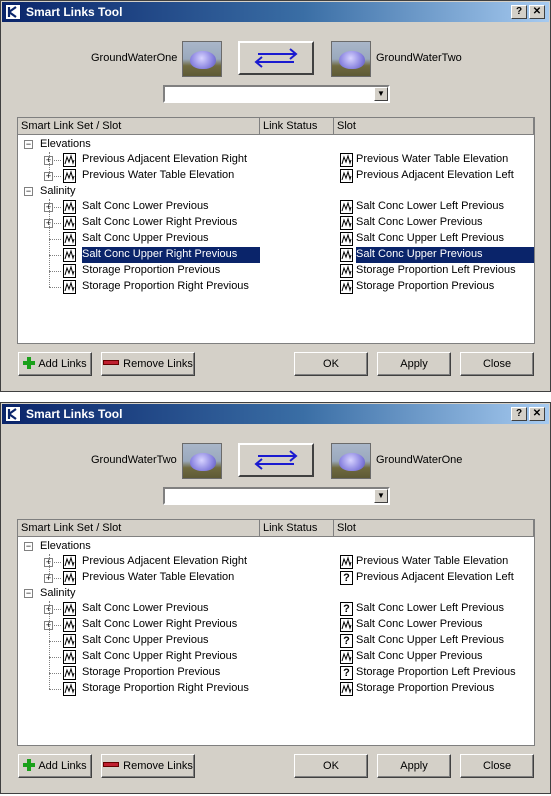 This screenshot has height=796, width=551. I want to click on swap-arrows-icon, so click(276, 460).